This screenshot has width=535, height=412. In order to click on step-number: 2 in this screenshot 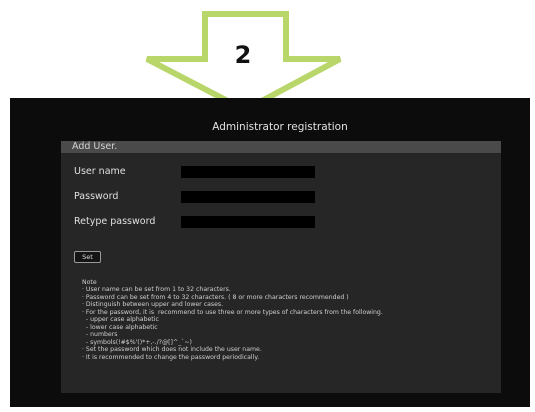, I will do `click(243, 55)`.